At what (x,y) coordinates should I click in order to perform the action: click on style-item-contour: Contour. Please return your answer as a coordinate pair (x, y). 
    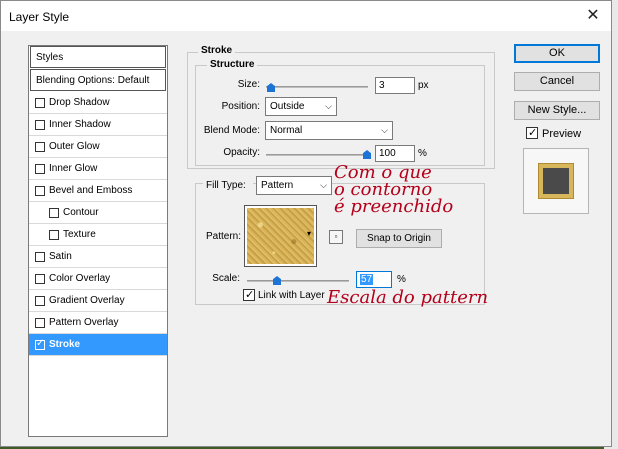
    Looking at the image, I should click on (98, 213).